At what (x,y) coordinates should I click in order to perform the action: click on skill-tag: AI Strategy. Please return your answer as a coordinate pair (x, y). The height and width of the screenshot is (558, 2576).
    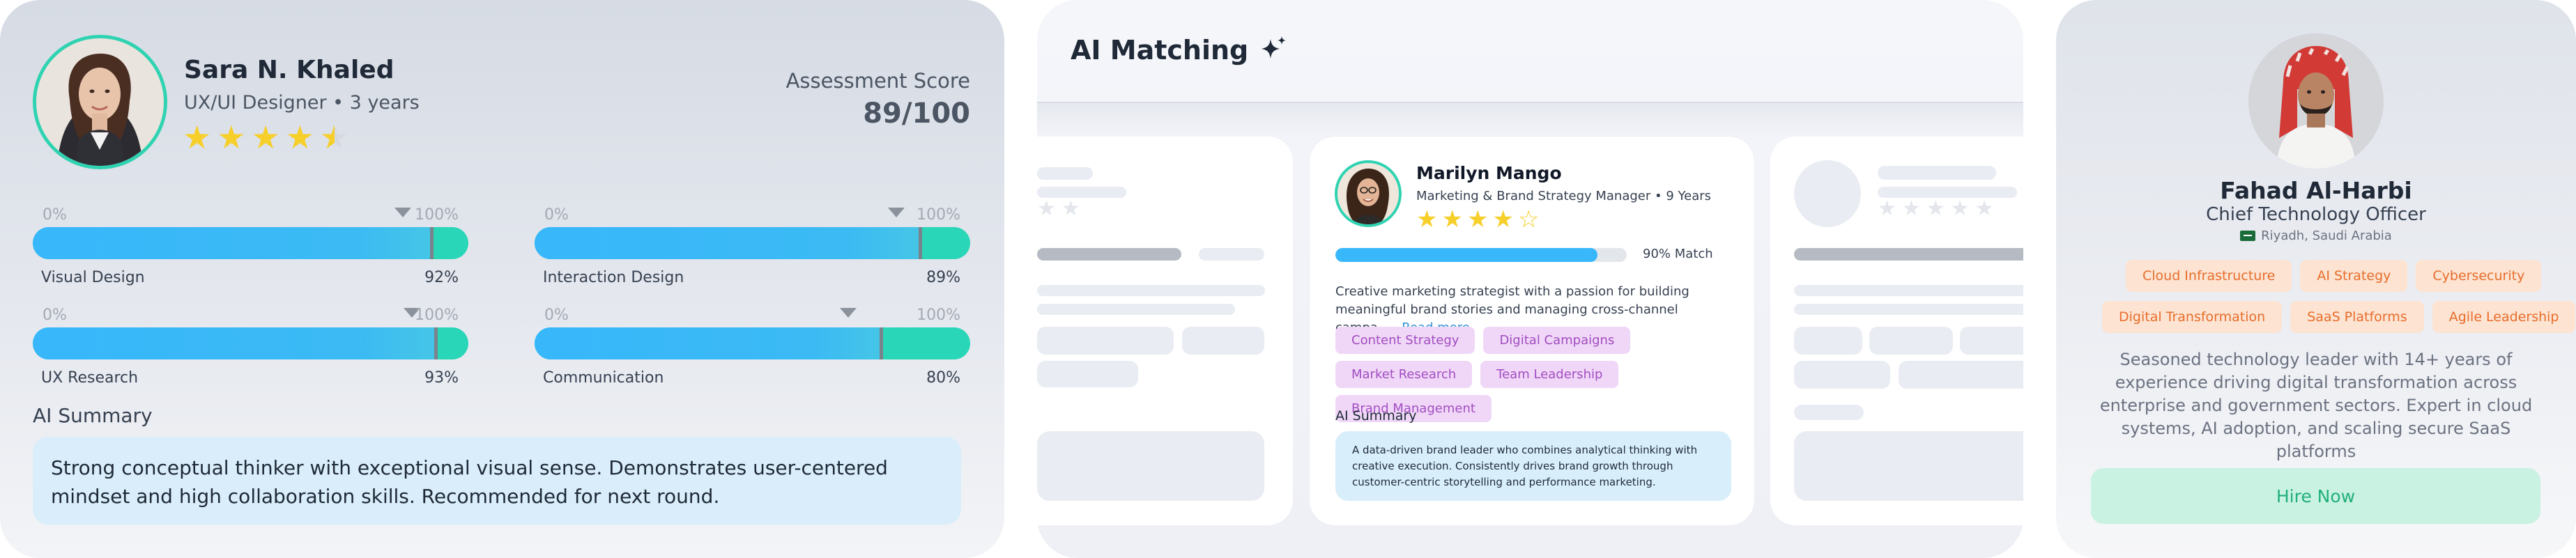
    Looking at the image, I should click on (2354, 276).